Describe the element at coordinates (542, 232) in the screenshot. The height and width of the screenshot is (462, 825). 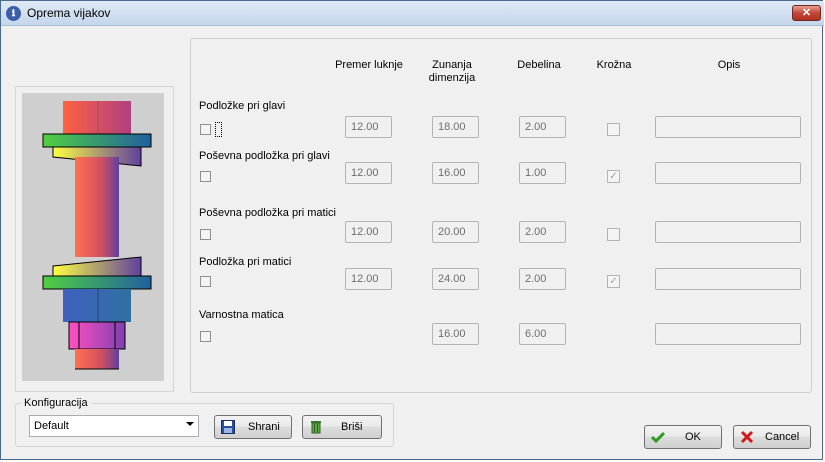
I see `input-debelina-bevel-nut: 2.00` at that location.